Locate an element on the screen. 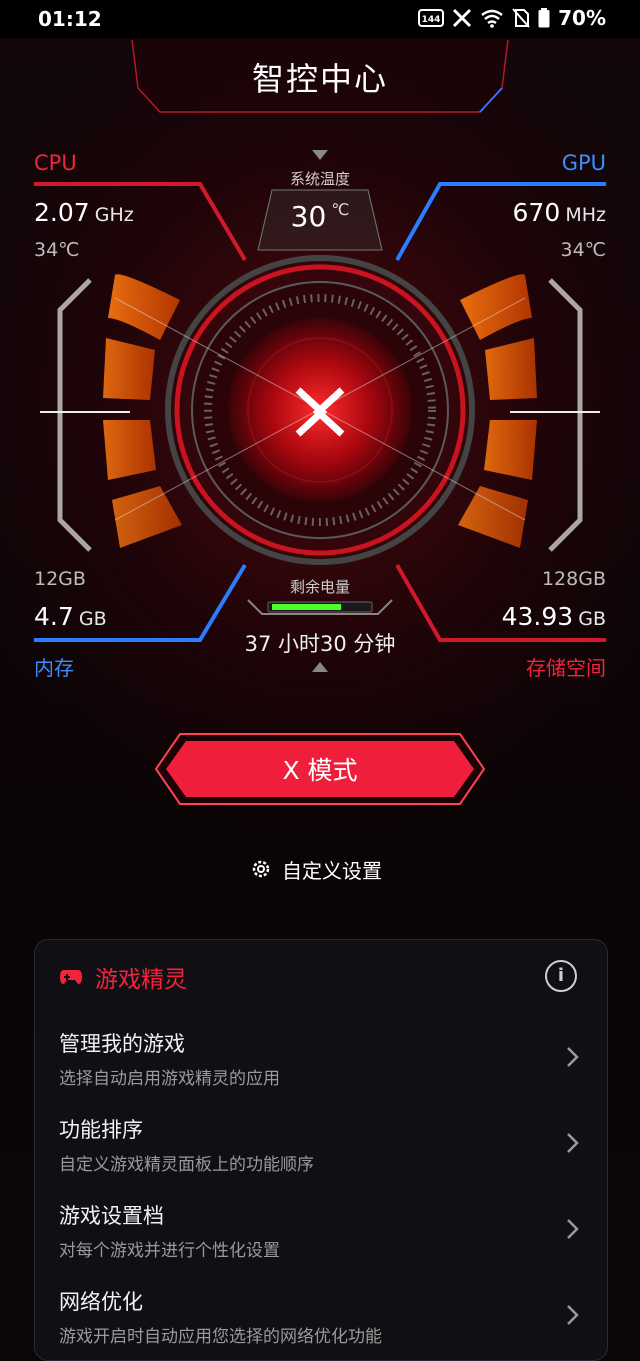  list-item-network-optimization: 网络优化 游戏开启时自动应用您选择的网络优化功能 is located at coordinates (322, 1321).